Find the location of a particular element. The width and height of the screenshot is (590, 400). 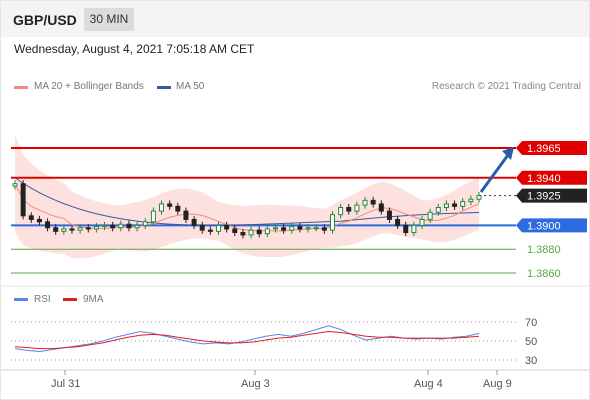

level-label-1.3880: 1.3880 is located at coordinates (544, 250).